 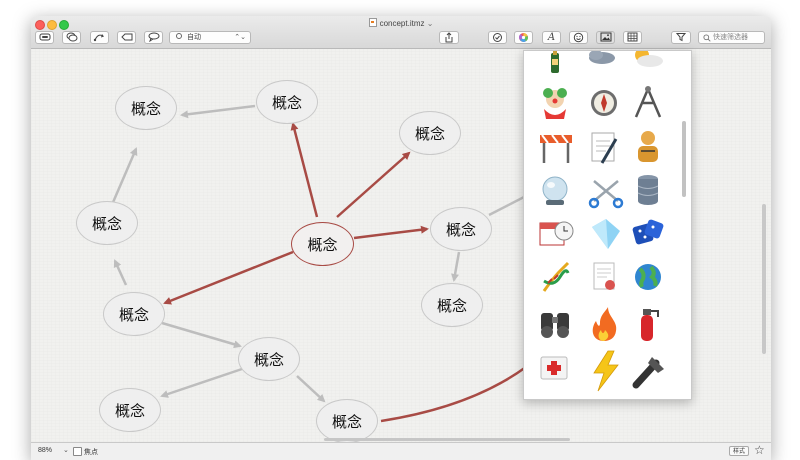 I want to click on link-mid-left-to-upper-left, so click(x=123, y=177).